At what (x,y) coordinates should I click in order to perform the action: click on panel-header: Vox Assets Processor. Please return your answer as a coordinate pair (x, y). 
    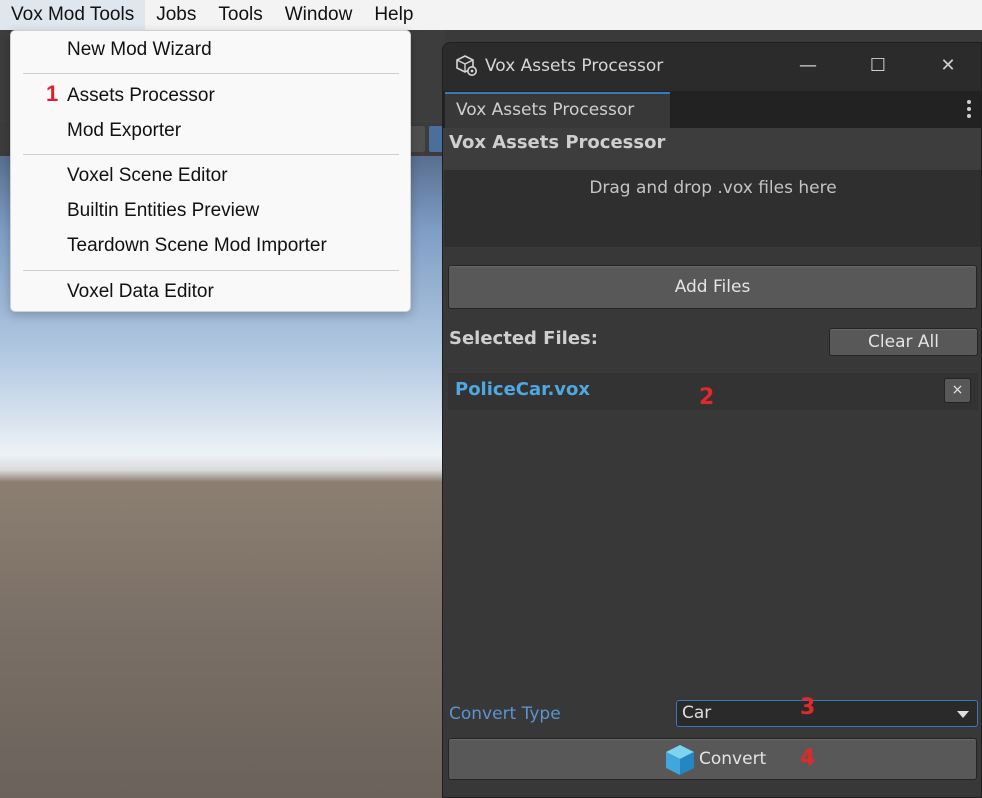
    Looking at the image, I should click on (712, 149).